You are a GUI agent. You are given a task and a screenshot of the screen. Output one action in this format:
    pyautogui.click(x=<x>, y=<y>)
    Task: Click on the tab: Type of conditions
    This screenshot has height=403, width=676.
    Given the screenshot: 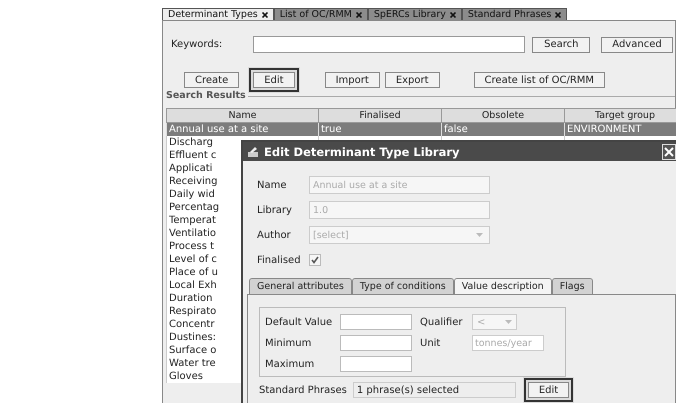 What is the action you would take?
    pyautogui.click(x=403, y=286)
    